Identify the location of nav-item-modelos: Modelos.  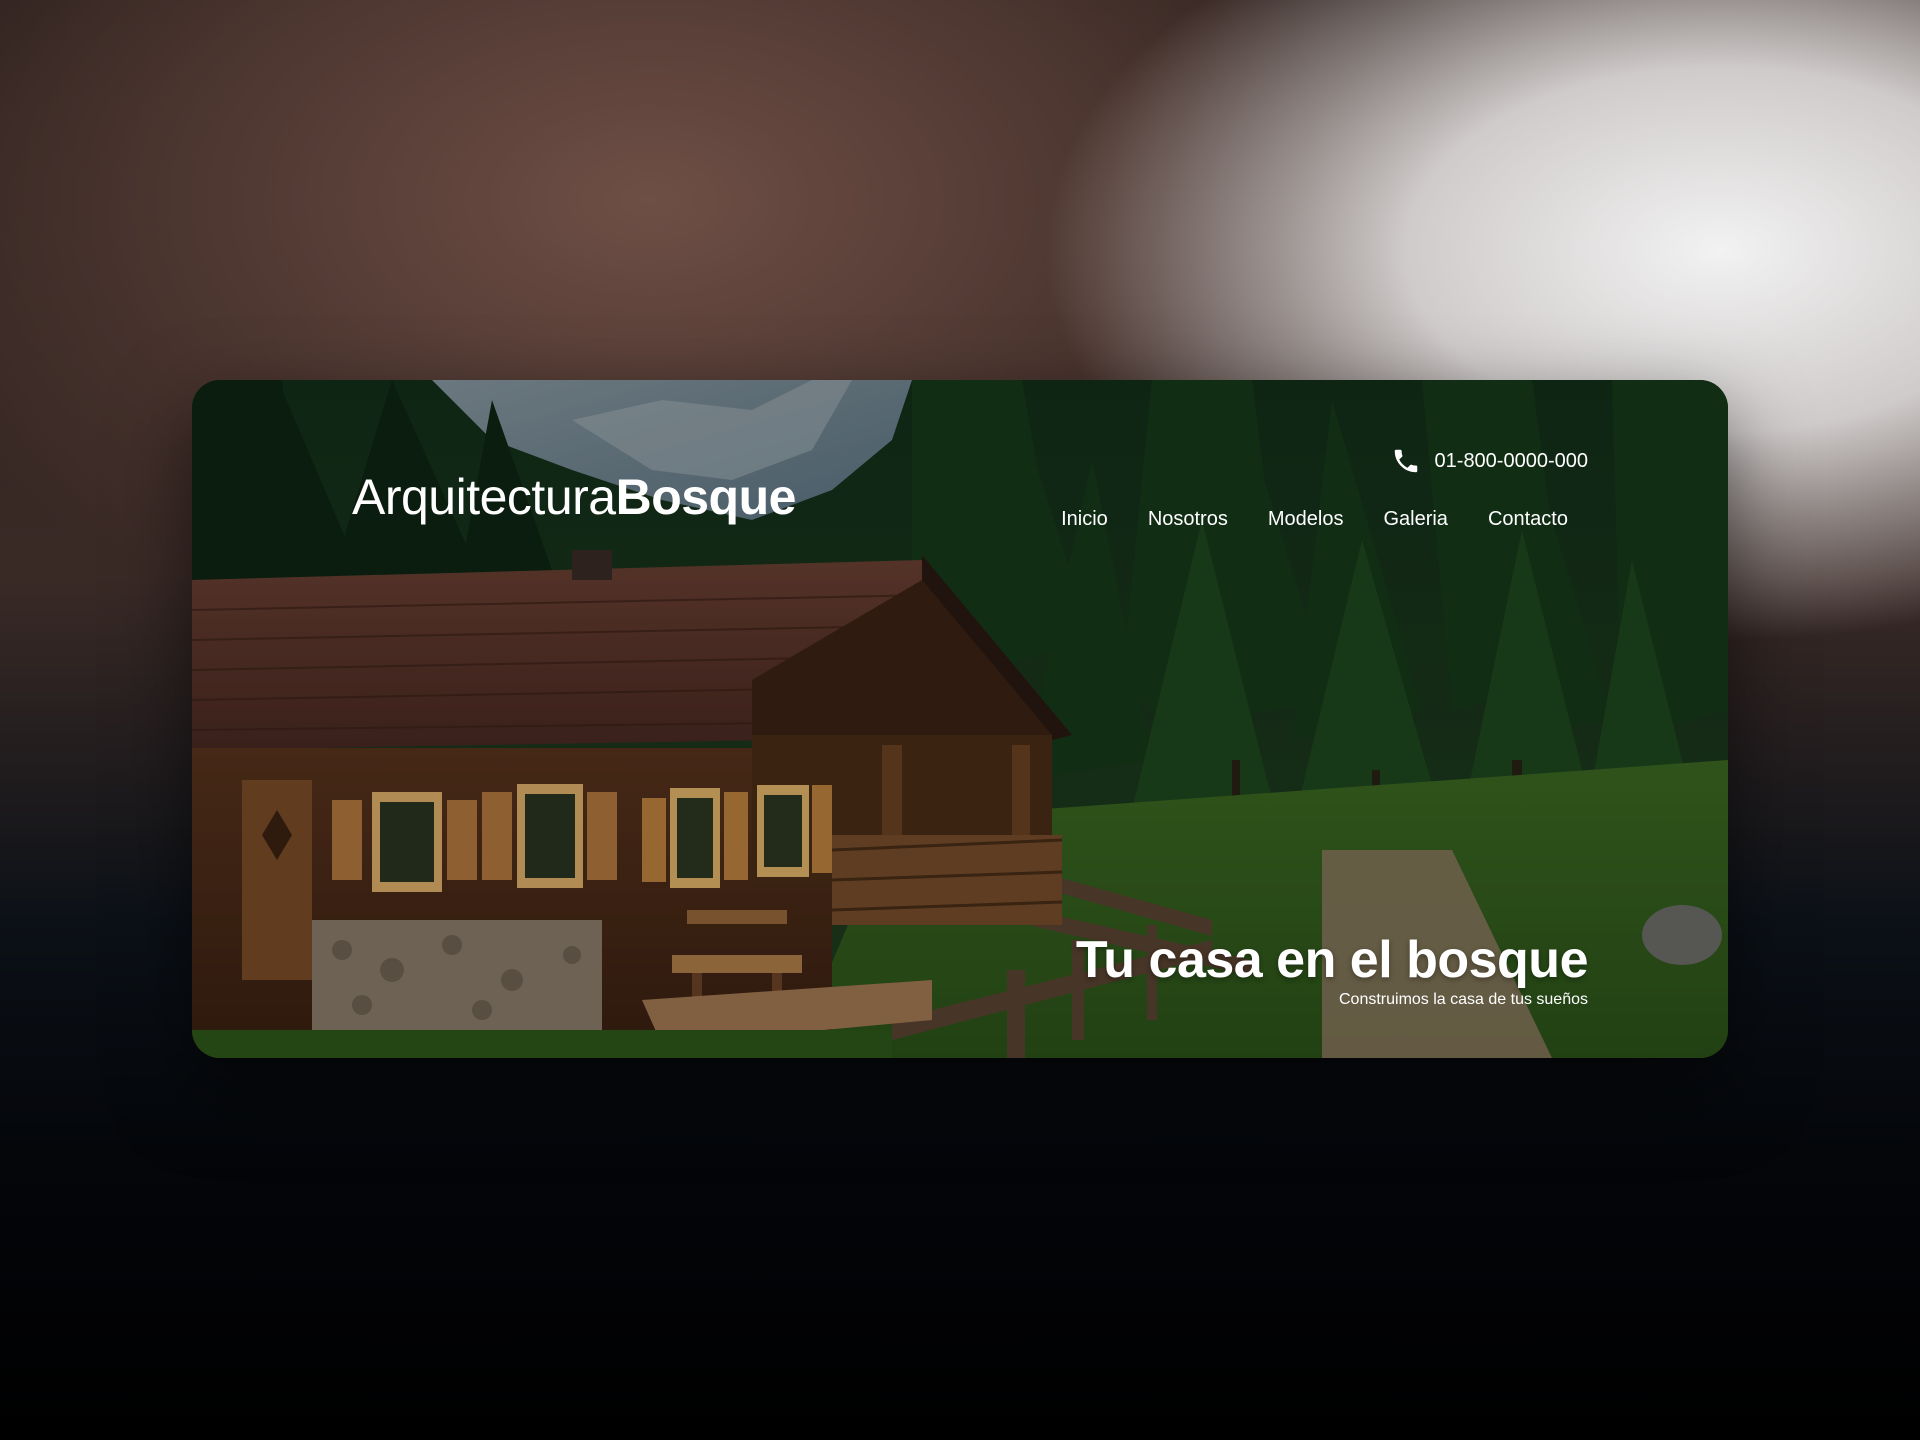
(1306, 519).